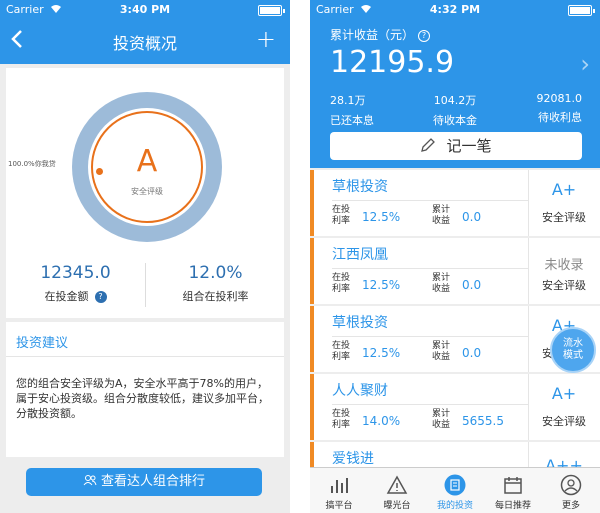 The width and height of the screenshot is (600, 513). What do you see at coordinates (215, 296) in the screenshot?
I see `portfolio-rate-label: 组合在投利率` at bounding box center [215, 296].